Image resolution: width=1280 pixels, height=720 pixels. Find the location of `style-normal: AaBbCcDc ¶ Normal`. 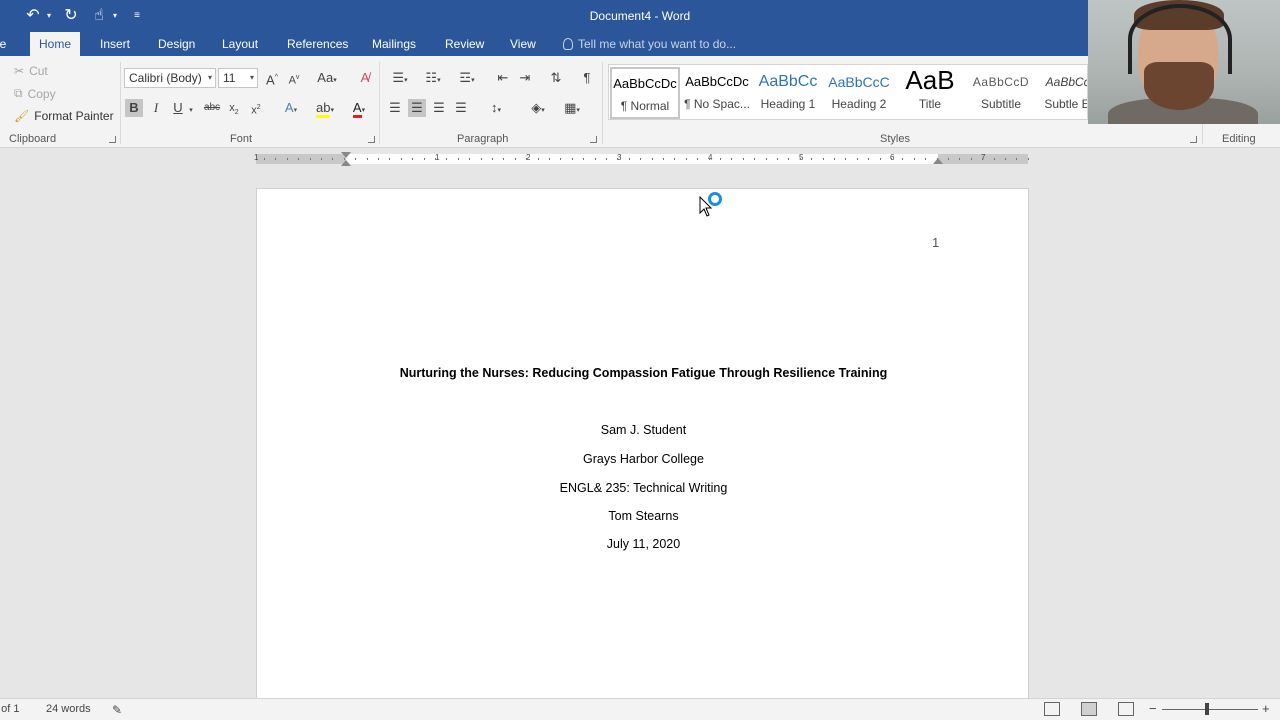

style-normal: AaBbCcDc ¶ Normal is located at coordinates (645, 93).